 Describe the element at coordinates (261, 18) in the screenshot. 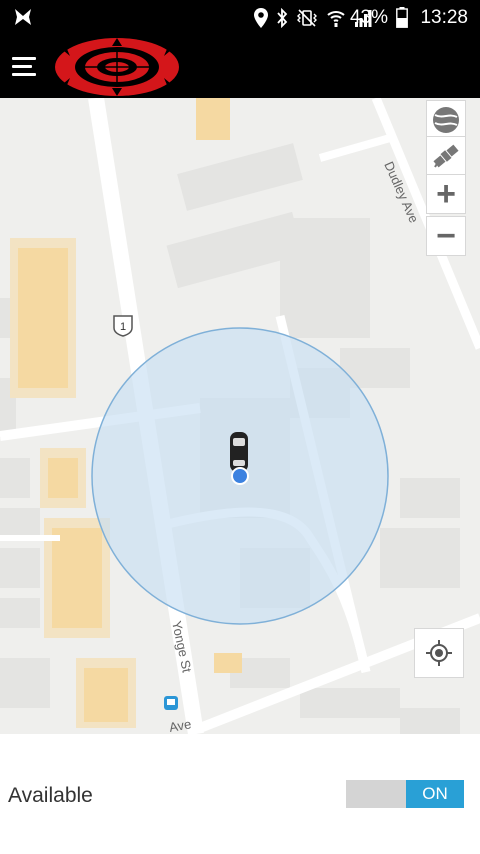

I see `location-pin-icon` at that location.